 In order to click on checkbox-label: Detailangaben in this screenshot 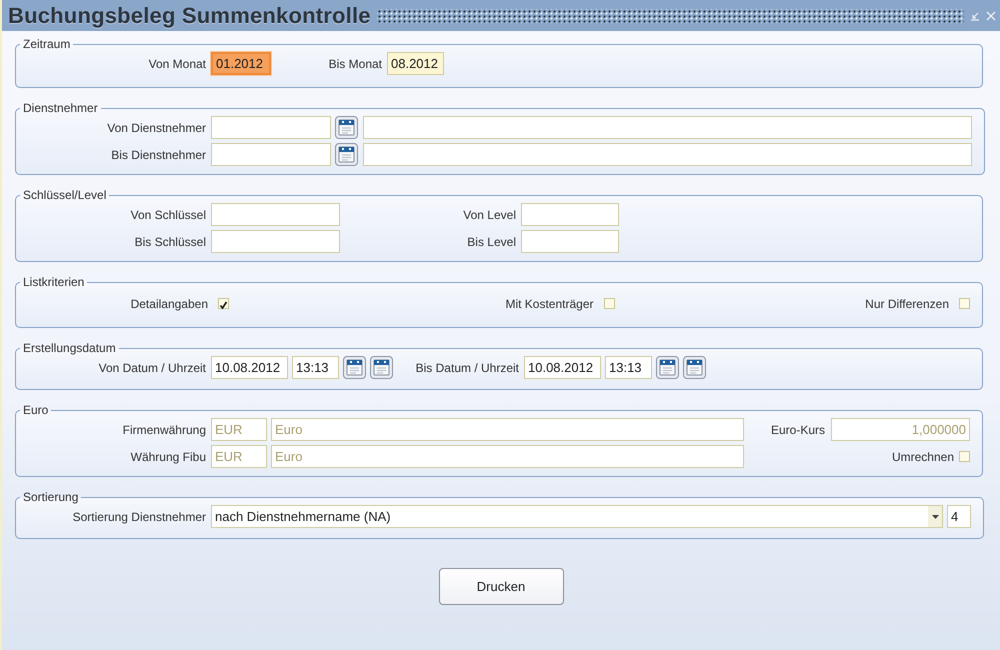, I will do `click(169, 303)`.